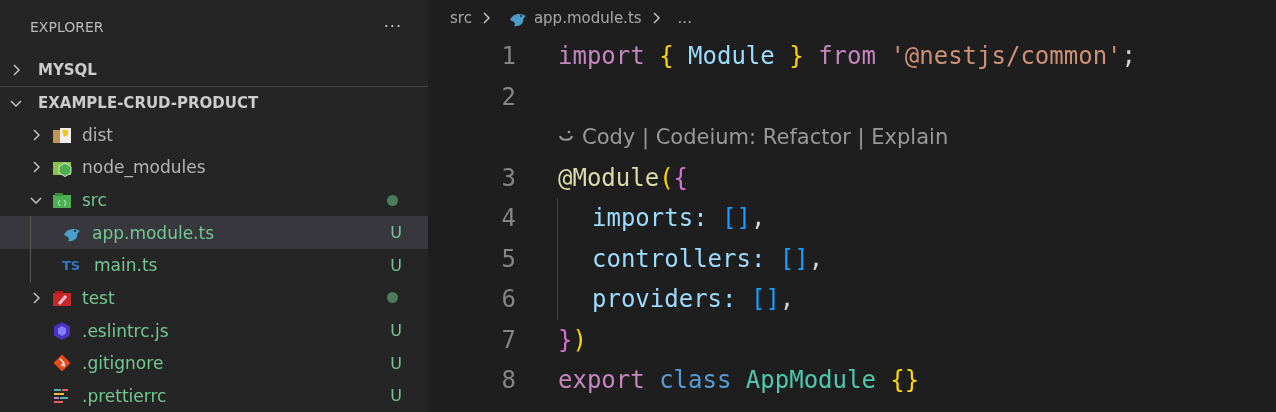 This screenshot has width=1276, height=412. What do you see at coordinates (508, 299) in the screenshot?
I see `line-number: 6` at bounding box center [508, 299].